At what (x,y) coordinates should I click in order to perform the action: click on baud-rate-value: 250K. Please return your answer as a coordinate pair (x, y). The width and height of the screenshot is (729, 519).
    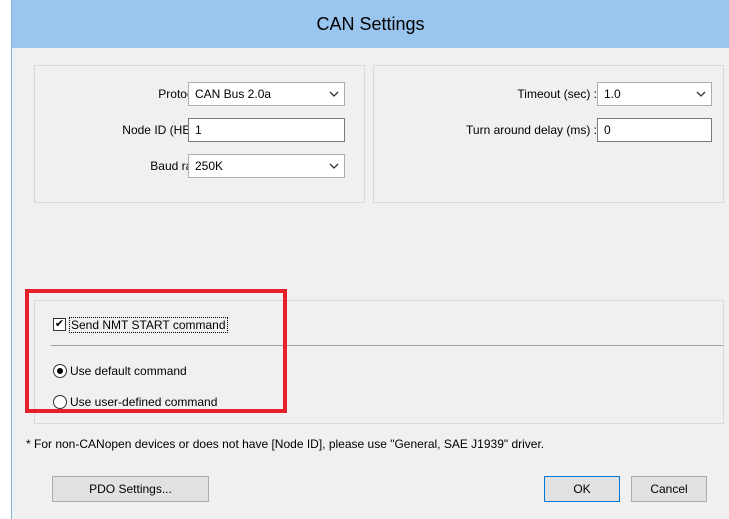
    Looking at the image, I should click on (209, 166).